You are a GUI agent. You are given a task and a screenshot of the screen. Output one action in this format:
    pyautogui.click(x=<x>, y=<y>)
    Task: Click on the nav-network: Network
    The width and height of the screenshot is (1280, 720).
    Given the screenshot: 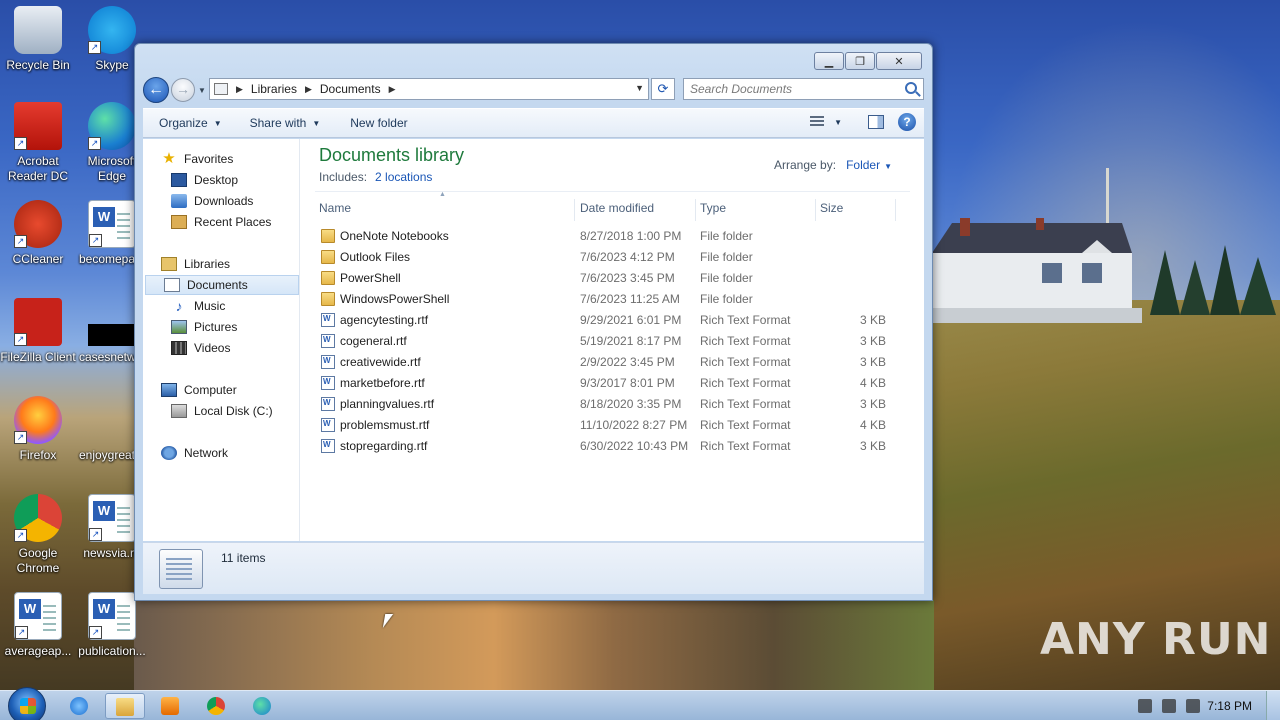 What is the action you would take?
    pyautogui.click(x=194, y=453)
    